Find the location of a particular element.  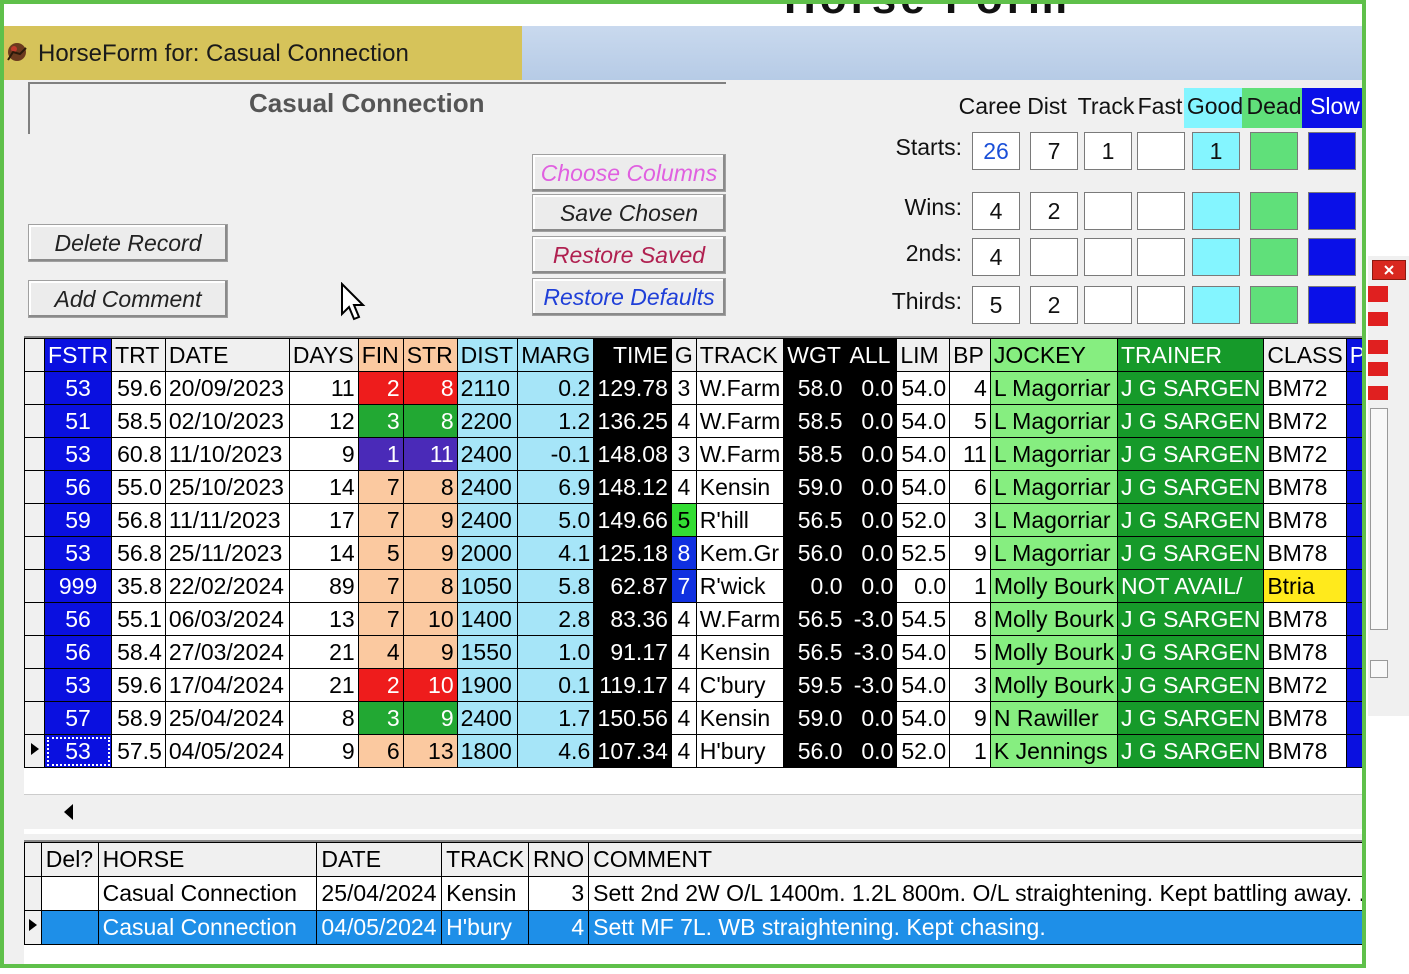

cell-time: 107.34 is located at coordinates (632, 751).